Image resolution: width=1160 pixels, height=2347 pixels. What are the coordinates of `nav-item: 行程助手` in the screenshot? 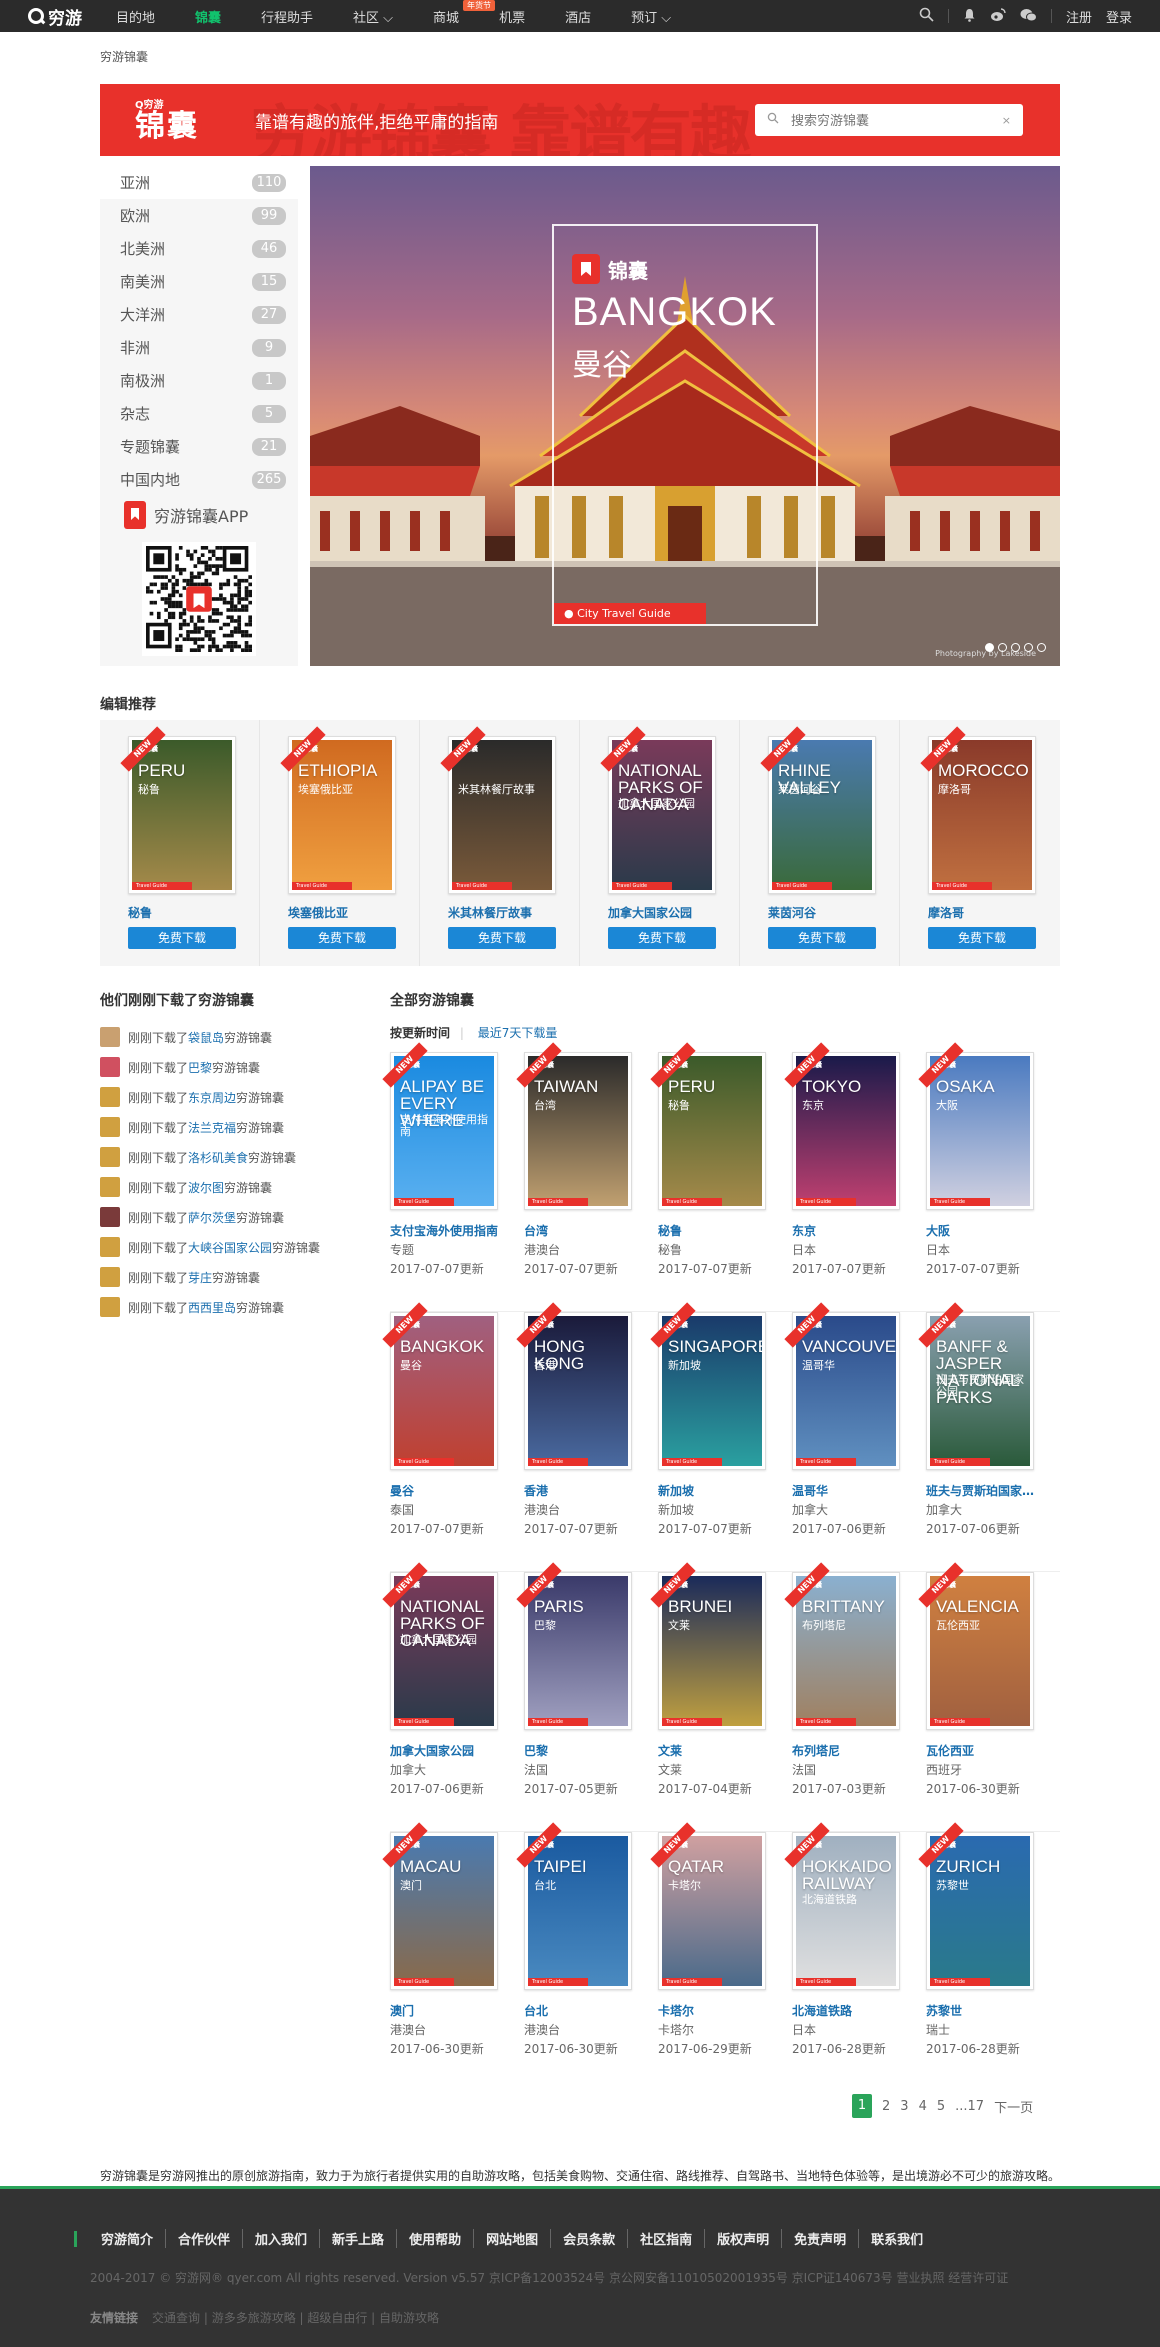 It's located at (287, 16).